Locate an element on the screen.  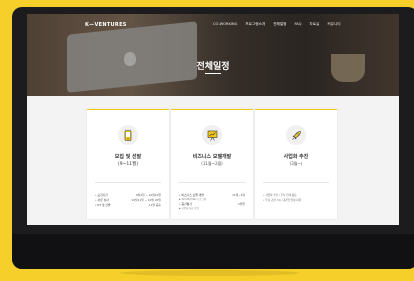
card-title: 비즈니스 모델개발 is located at coordinates (212, 157).